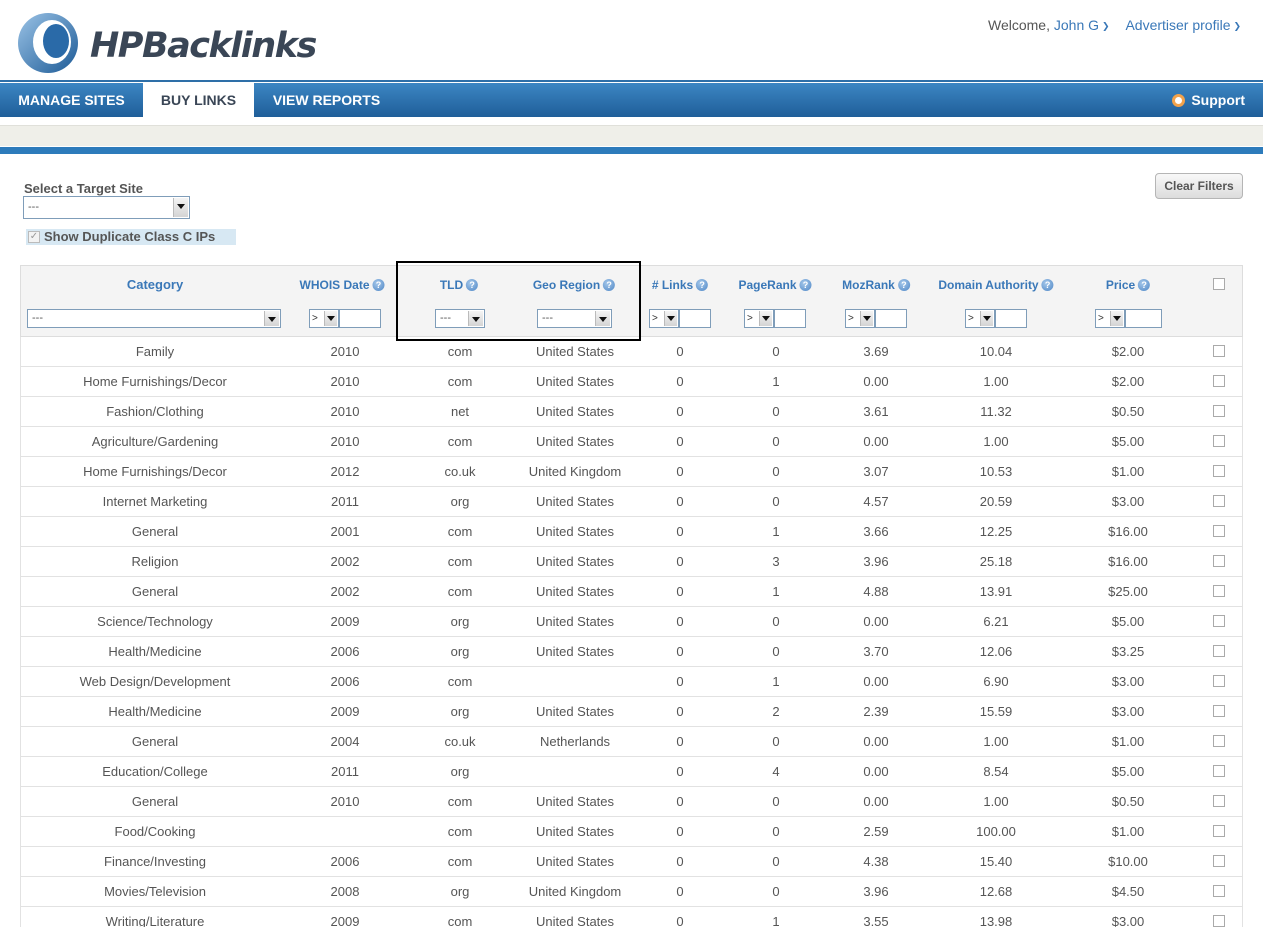 The height and width of the screenshot is (927, 1263). What do you see at coordinates (996, 351) in the screenshot?
I see `table-cell: 10.04` at bounding box center [996, 351].